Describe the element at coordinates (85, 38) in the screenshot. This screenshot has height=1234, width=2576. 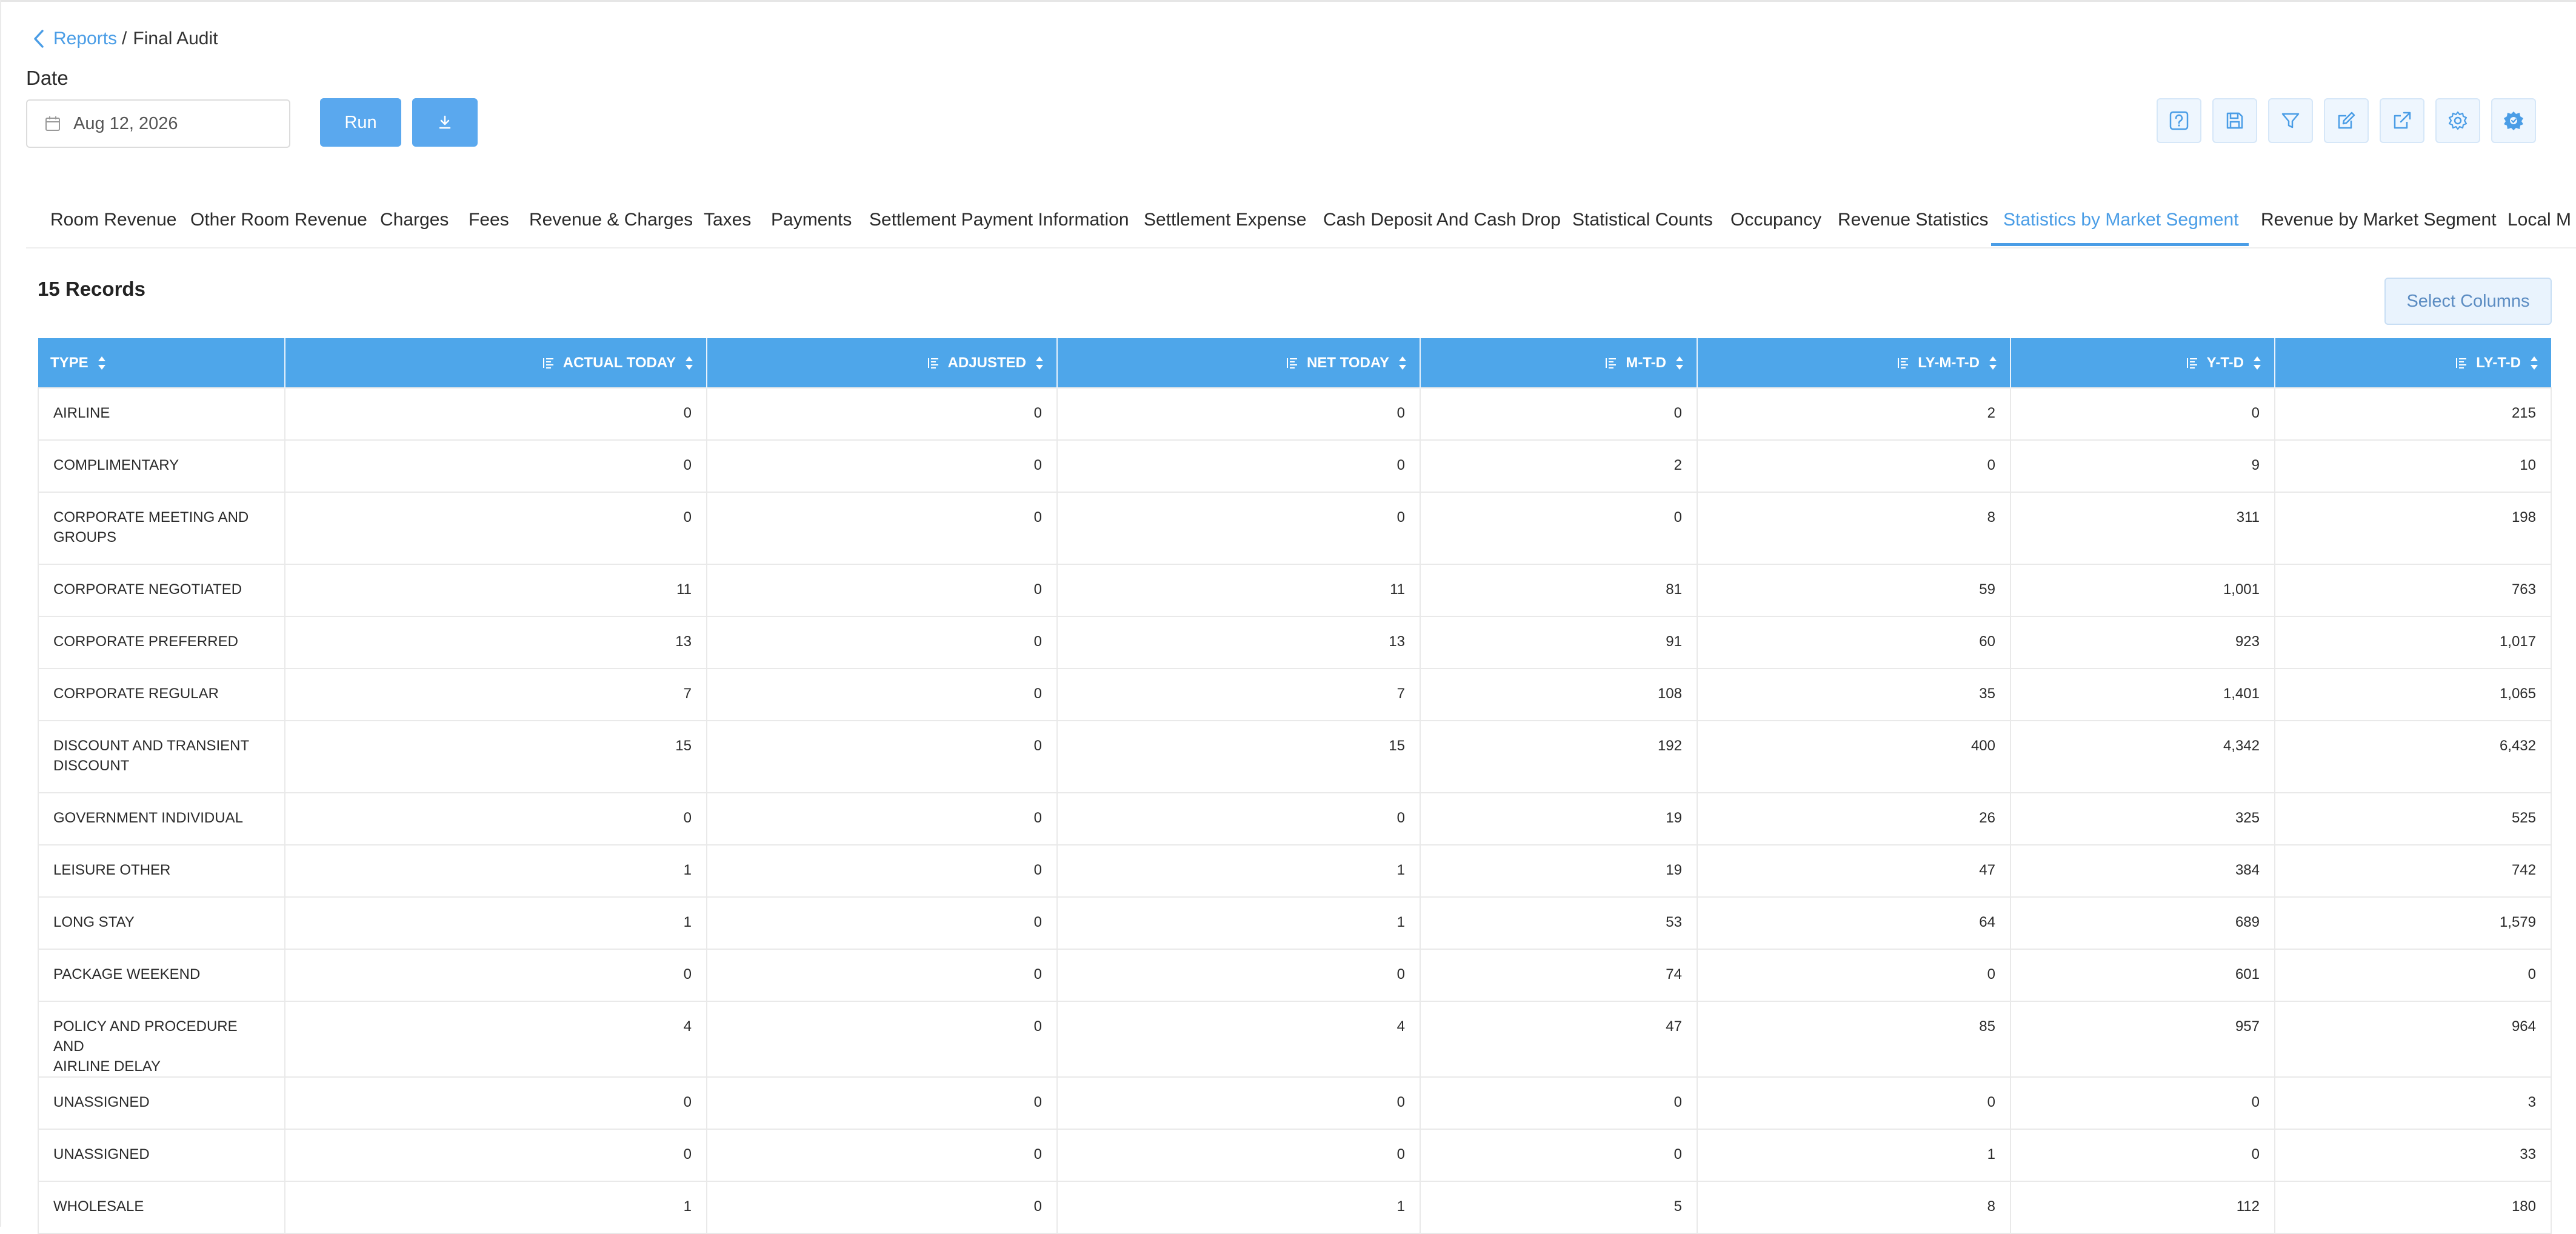
I see `breadcrumb-reports-link: Reports` at that location.